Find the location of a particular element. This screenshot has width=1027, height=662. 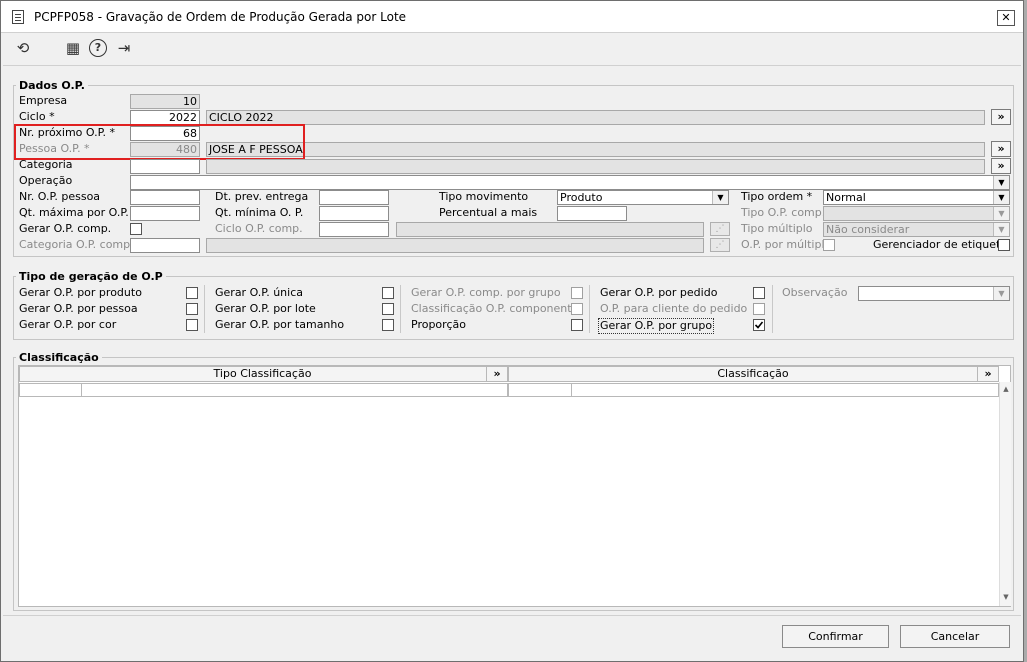

tipo-movimento-dropdown-icon: ▼ is located at coordinates (720, 197).